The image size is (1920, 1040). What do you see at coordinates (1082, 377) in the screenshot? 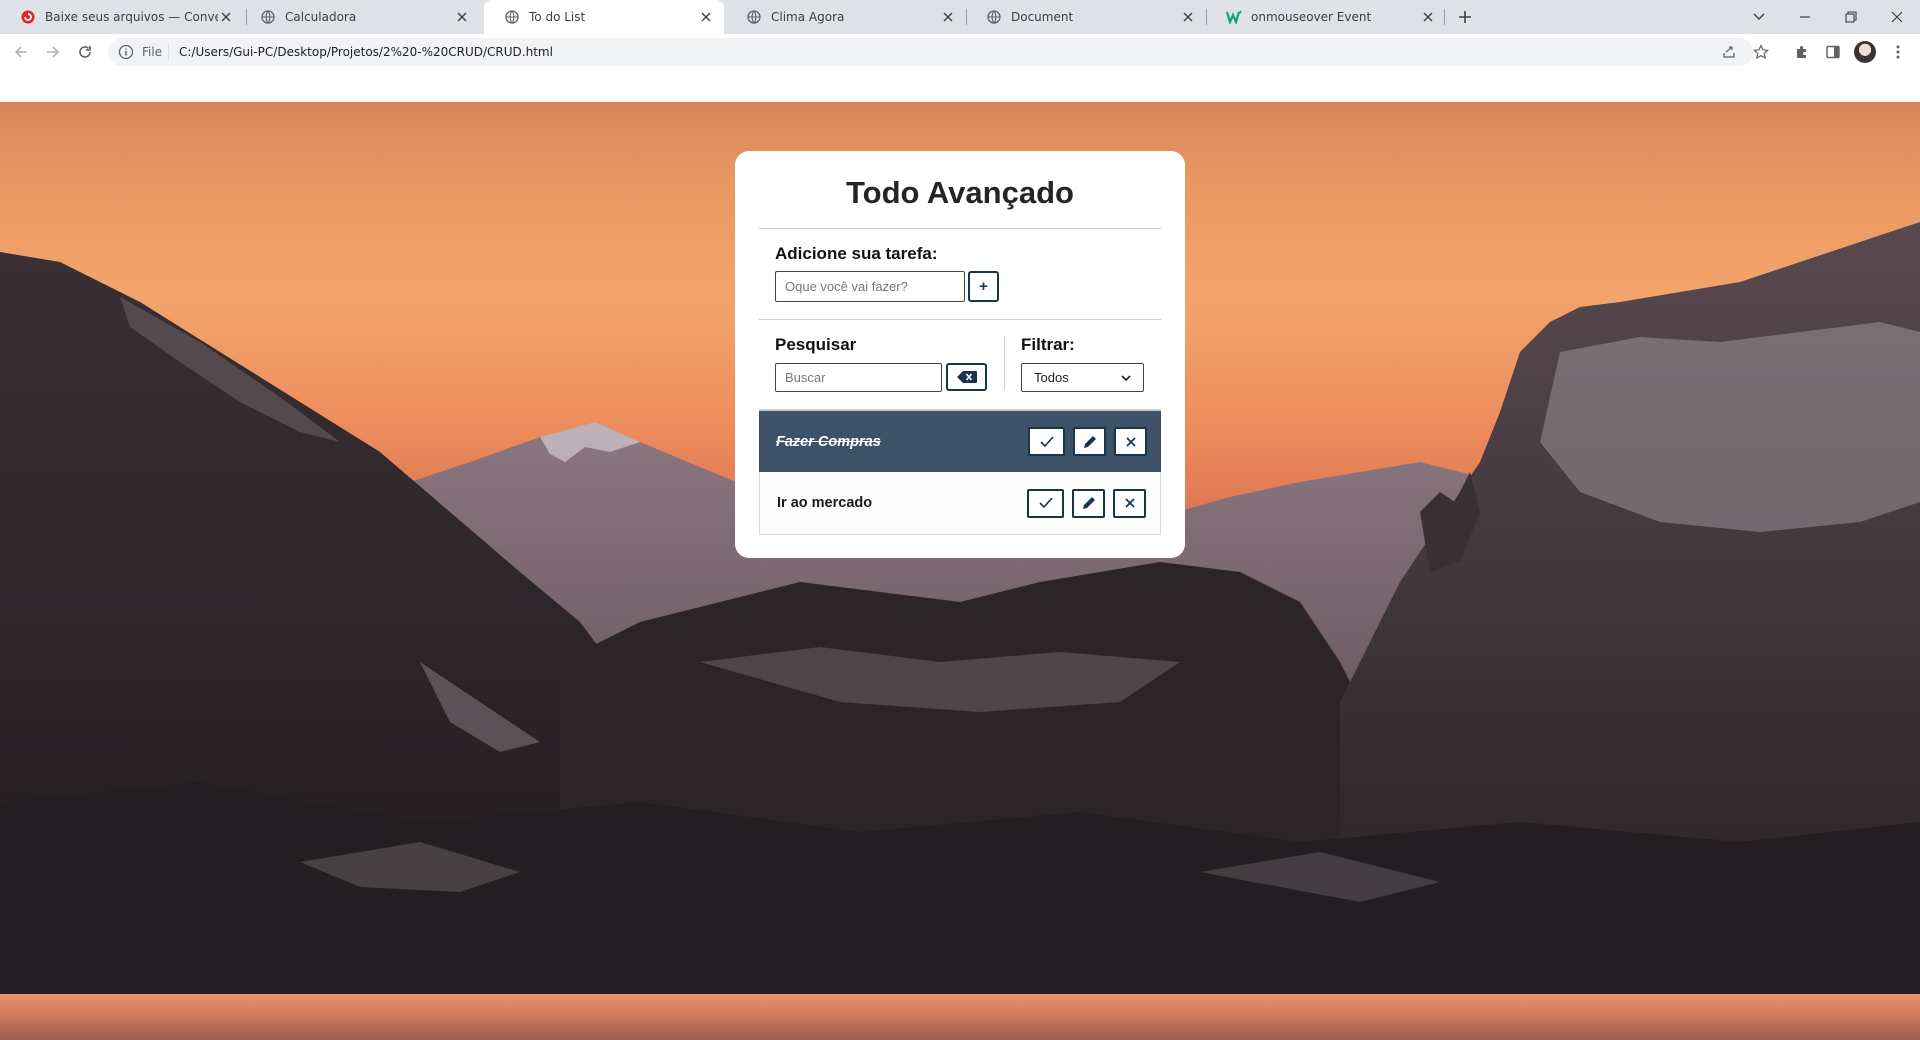
I see `filter-select: Todos` at bounding box center [1082, 377].